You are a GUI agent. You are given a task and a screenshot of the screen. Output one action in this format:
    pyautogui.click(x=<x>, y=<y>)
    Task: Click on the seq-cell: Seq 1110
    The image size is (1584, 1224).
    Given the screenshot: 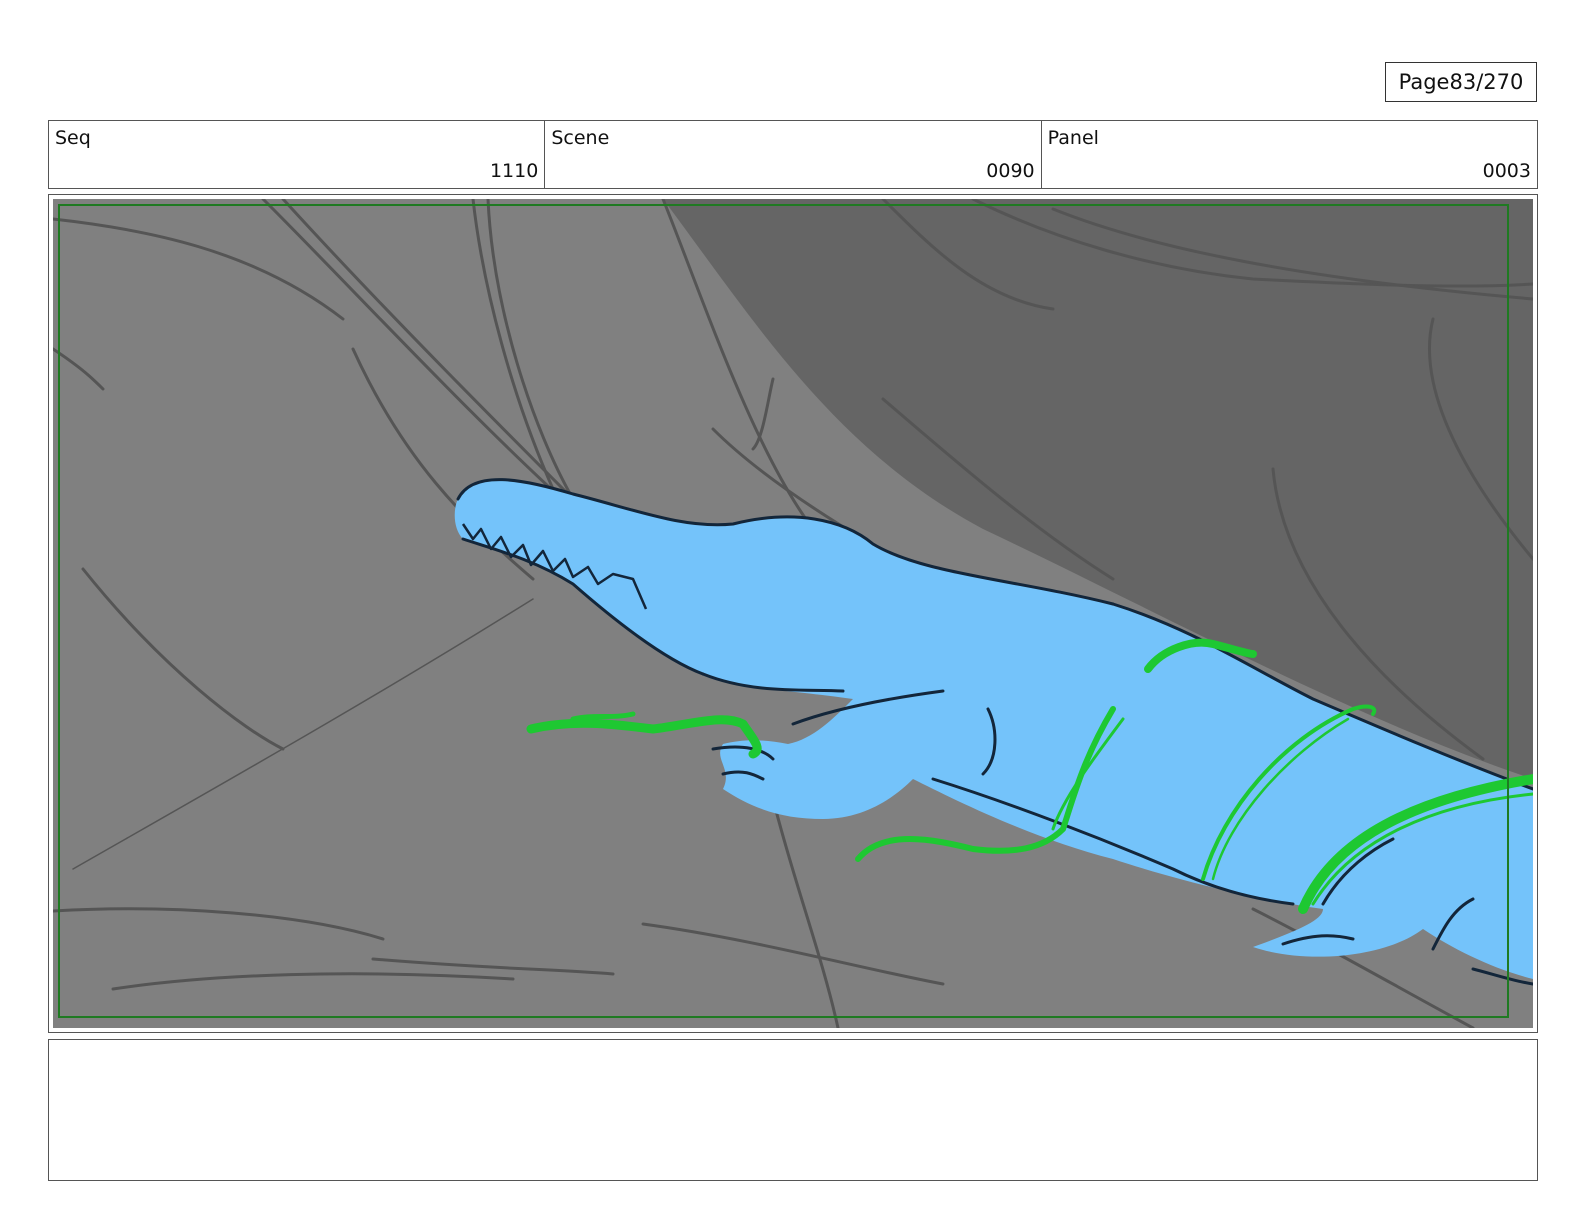 What is the action you would take?
    pyautogui.click(x=297, y=154)
    